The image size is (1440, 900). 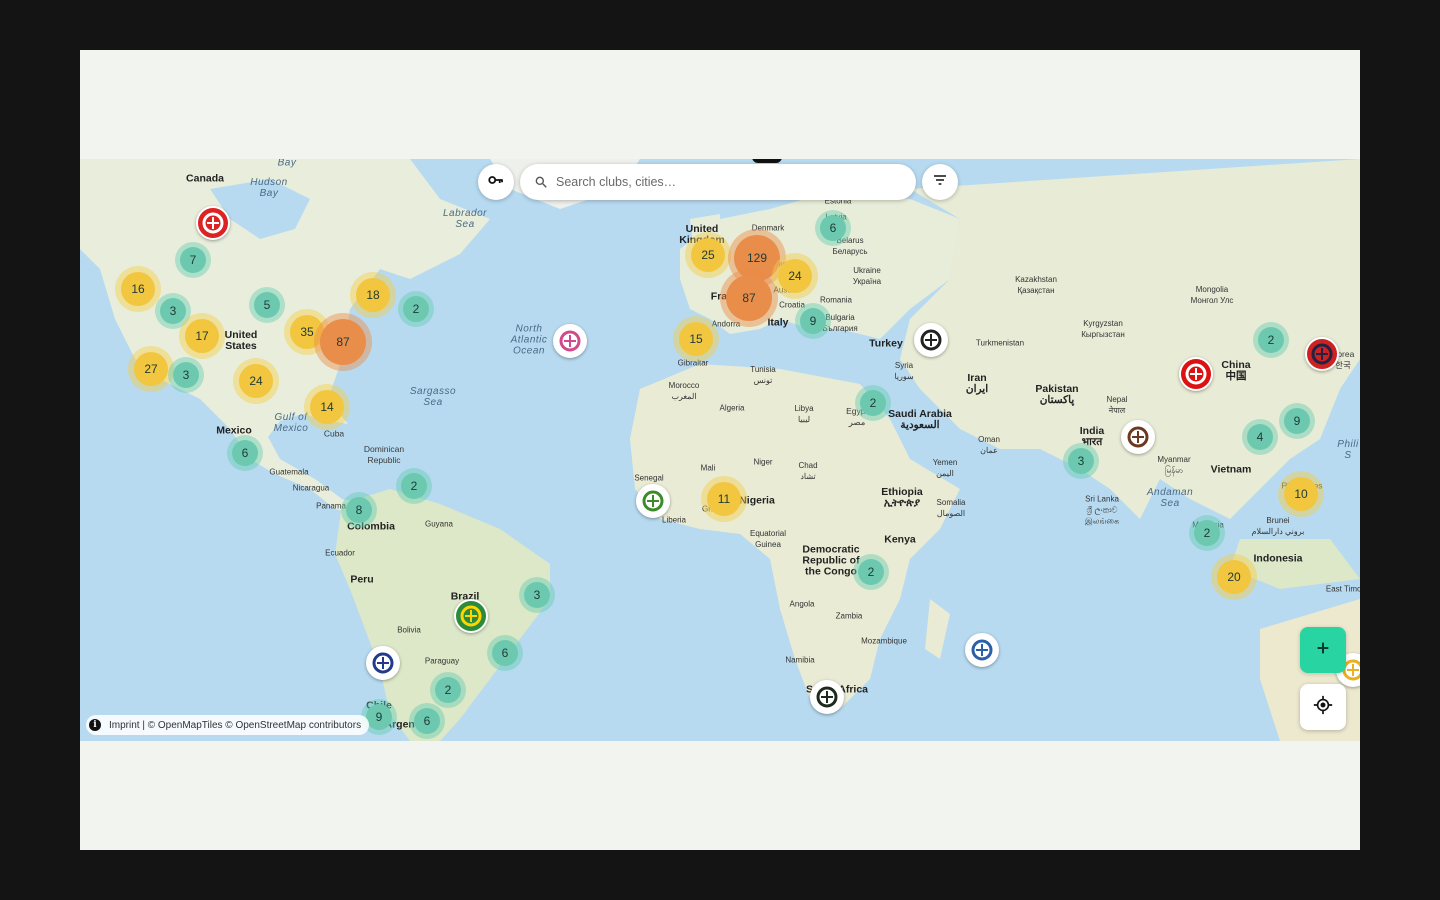 I want to click on search-bar, so click(x=718, y=182).